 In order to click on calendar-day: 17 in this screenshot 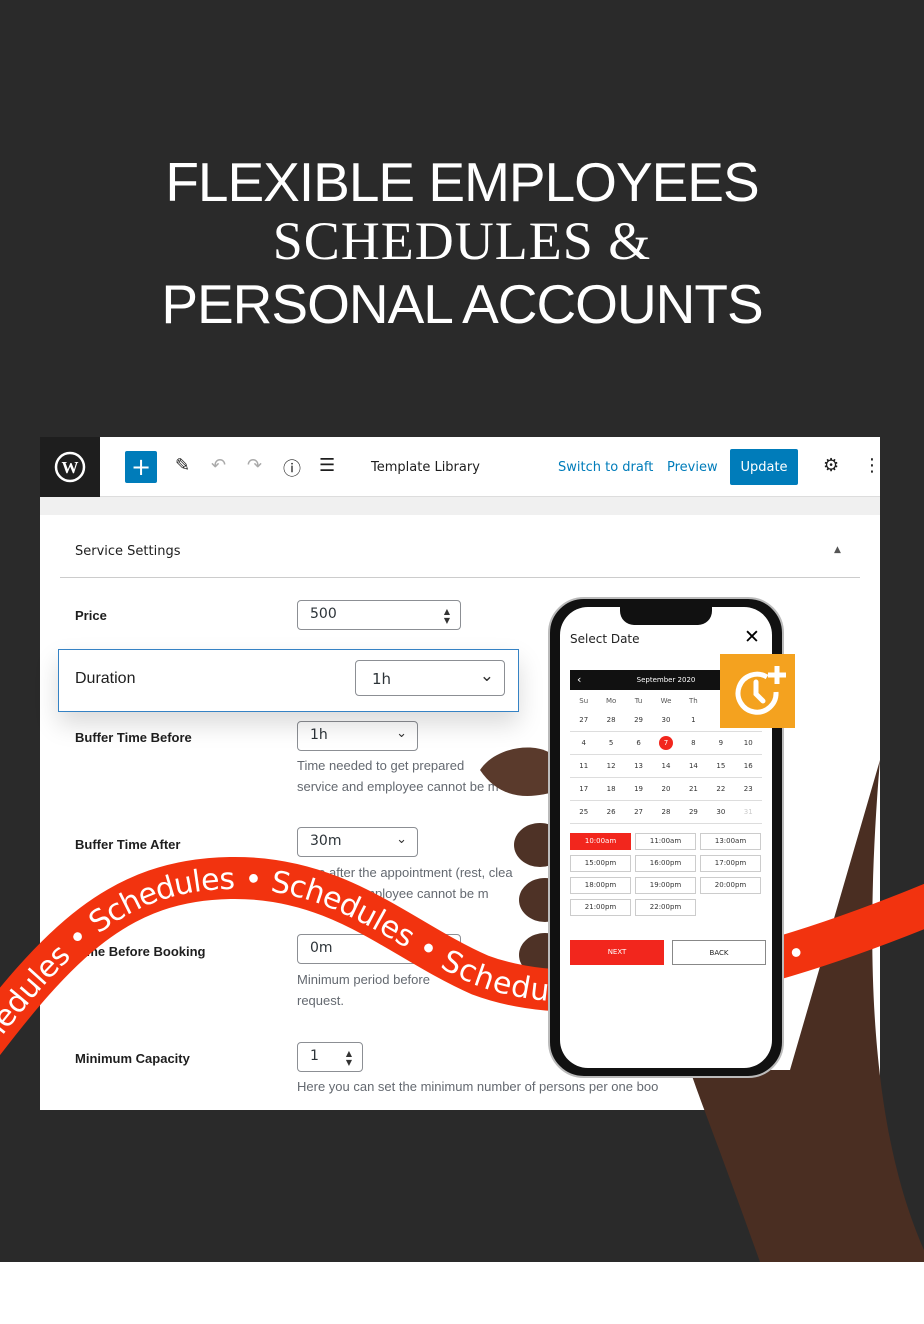, I will do `click(583, 789)`.